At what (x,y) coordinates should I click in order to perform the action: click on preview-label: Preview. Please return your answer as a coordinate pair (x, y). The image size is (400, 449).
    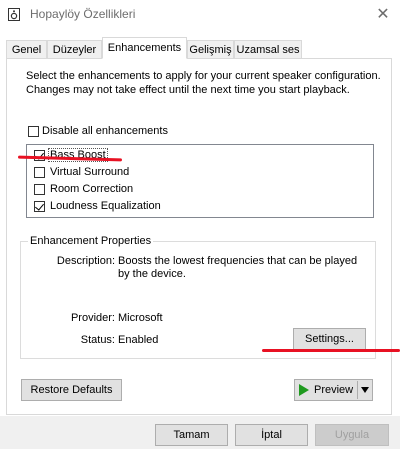
    Looking at the image, I should click on (333, 390).